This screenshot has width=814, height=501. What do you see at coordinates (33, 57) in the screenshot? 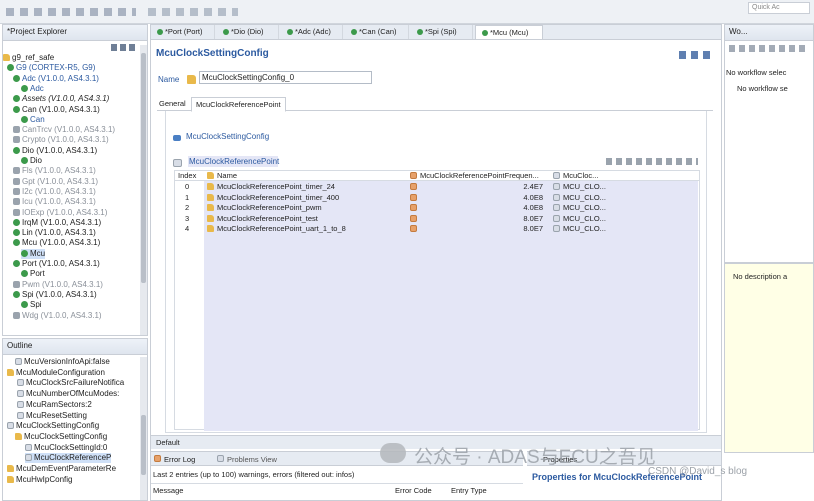
I see `tree-item-label: g9_ref_safe` at bounding box center [33, 57].